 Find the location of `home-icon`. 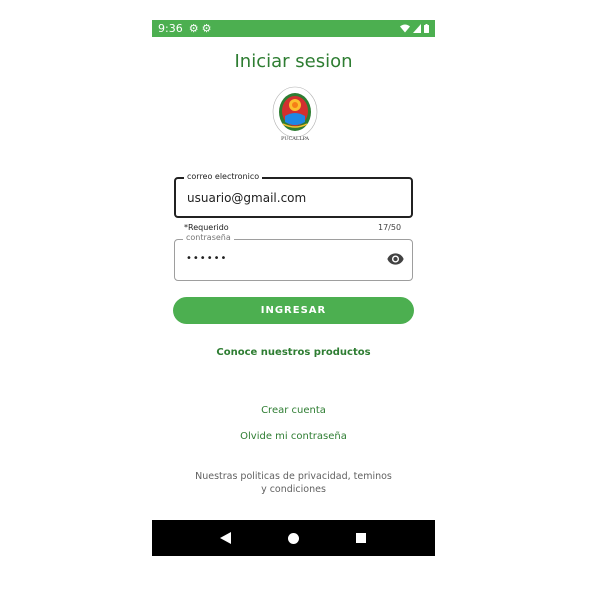

home-icon is located at coordinates (293, 538).